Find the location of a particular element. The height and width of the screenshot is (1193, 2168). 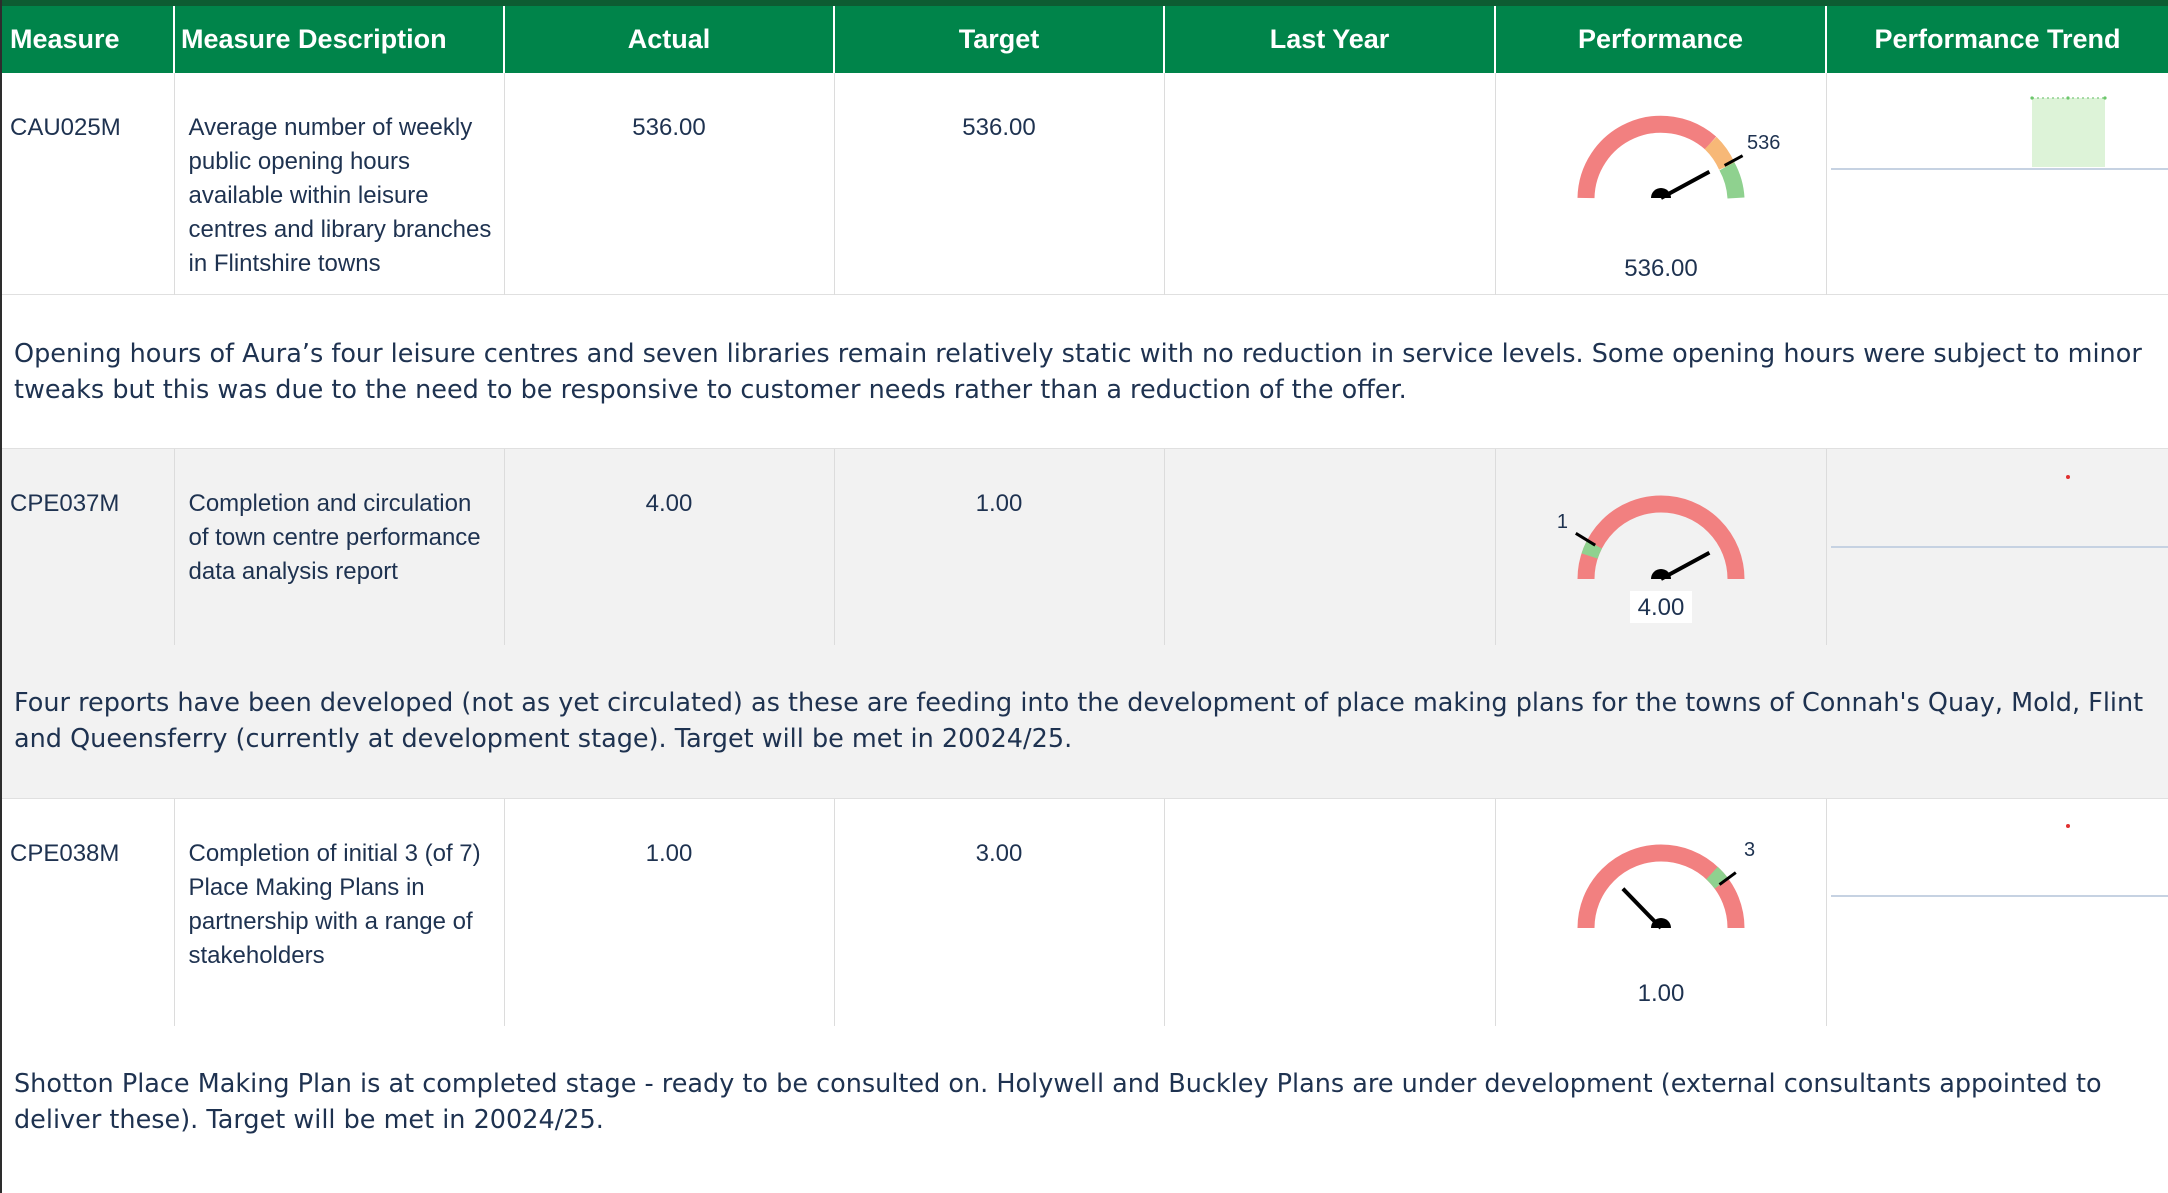

gauge-chart: 536 536.00 is located at coordinates (1678, 198).